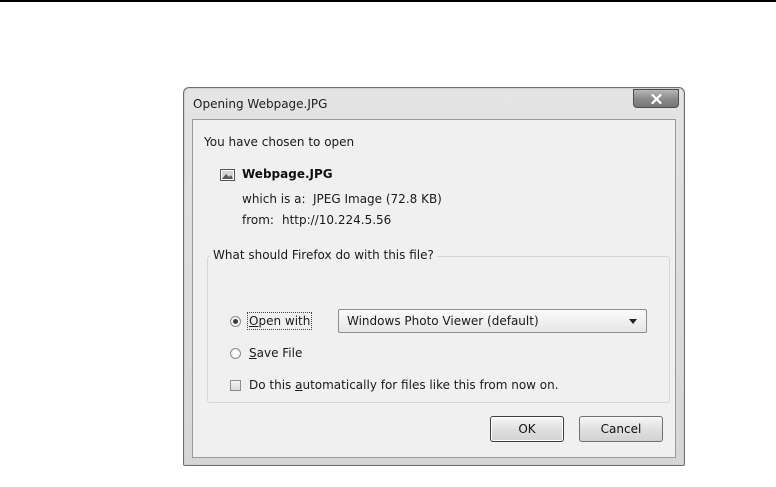 The image size is (776, 487). I want to click on close-button, so click(656, 98).